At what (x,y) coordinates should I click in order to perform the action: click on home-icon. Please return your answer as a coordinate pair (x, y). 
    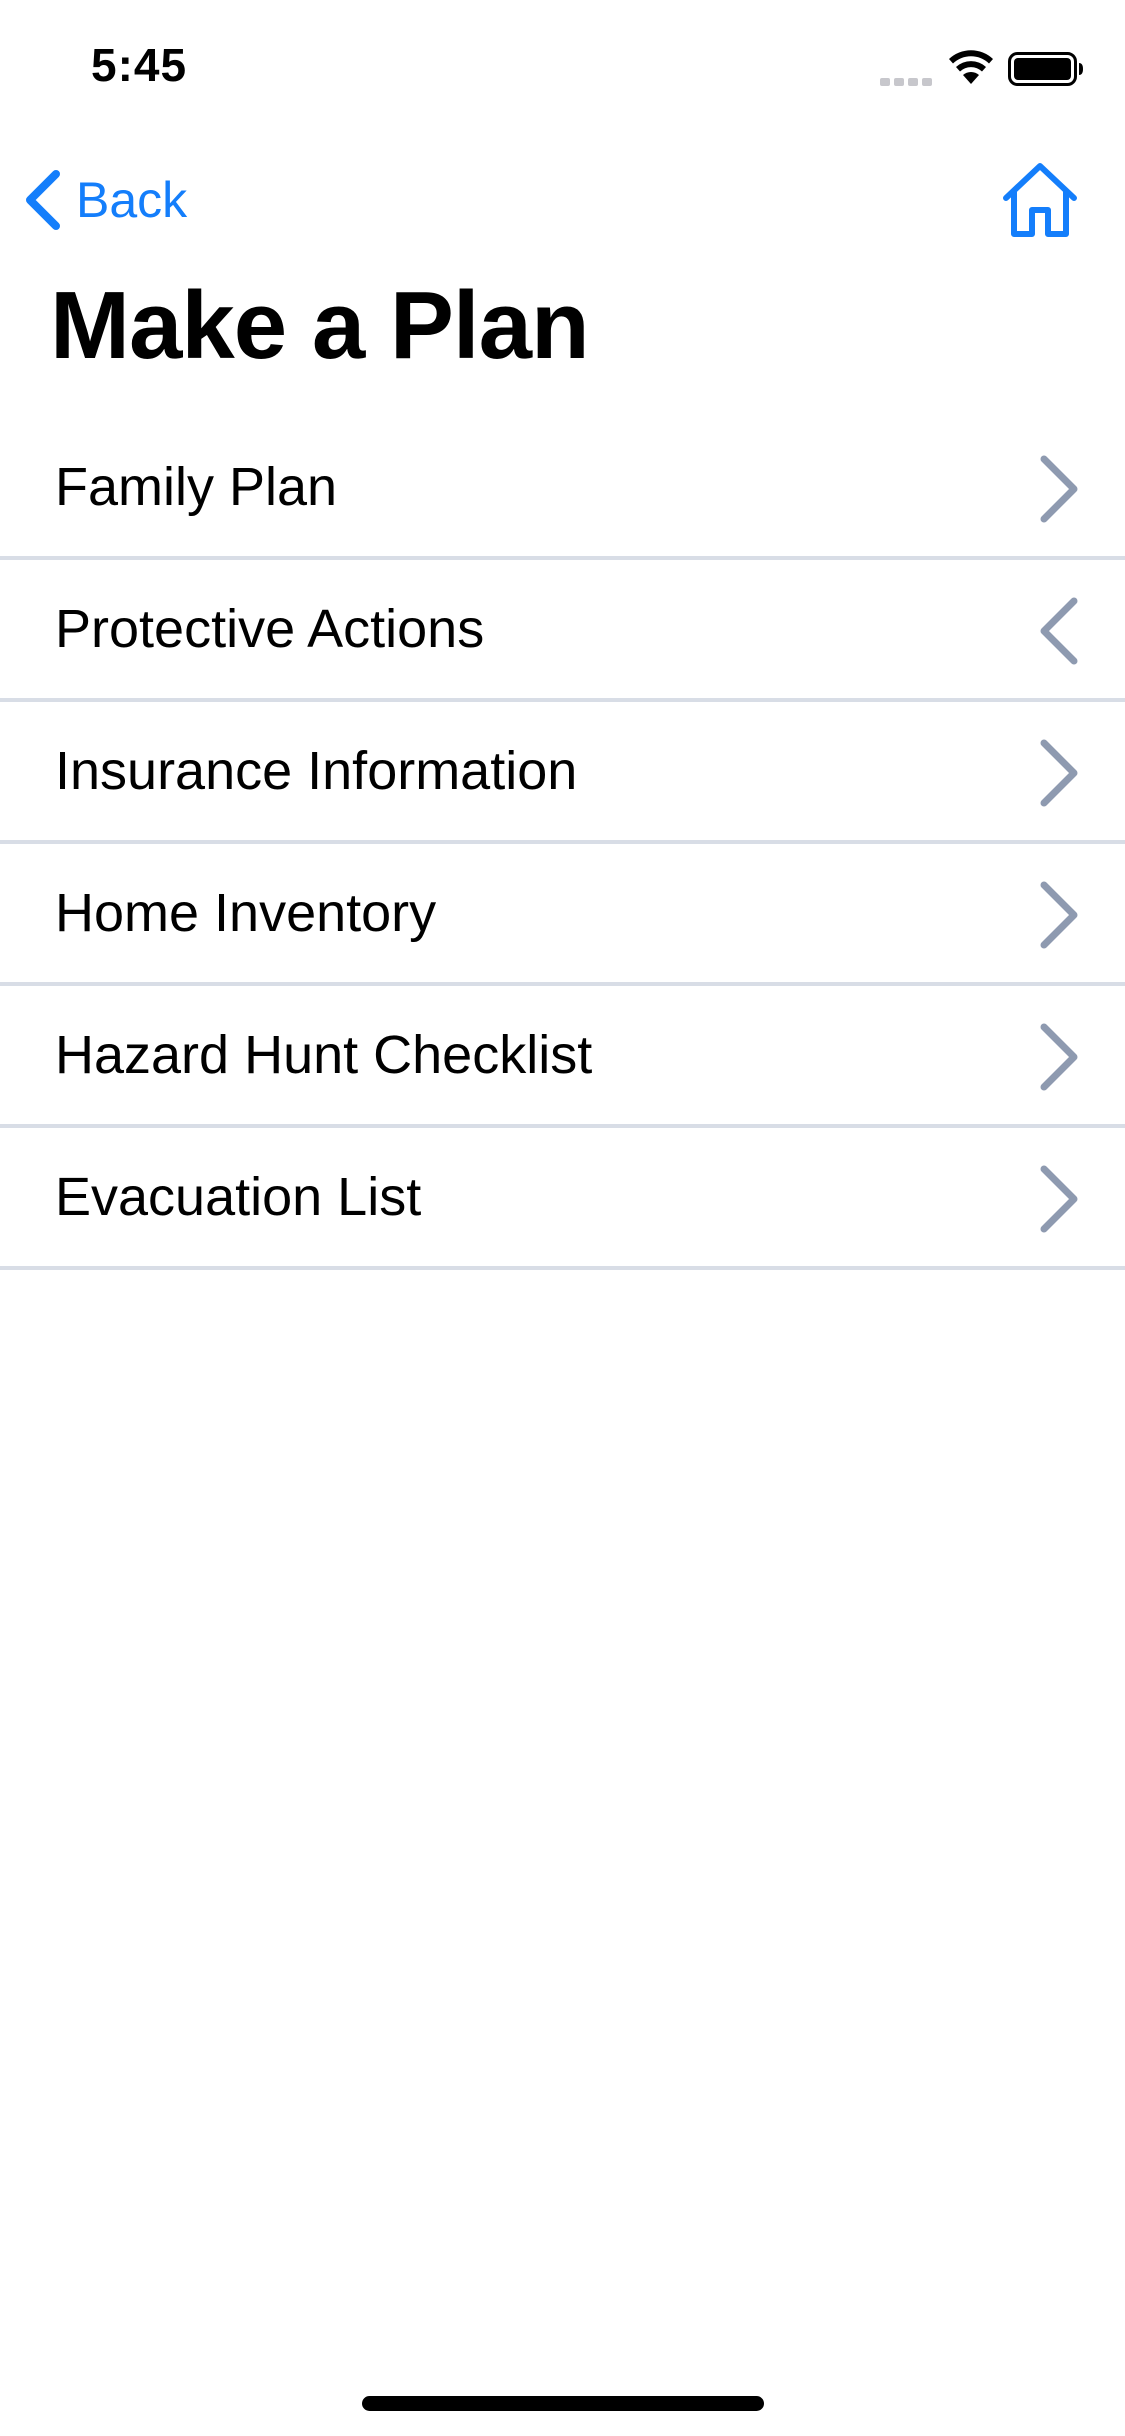
    Looking at the image, I should click on (1040, 200).